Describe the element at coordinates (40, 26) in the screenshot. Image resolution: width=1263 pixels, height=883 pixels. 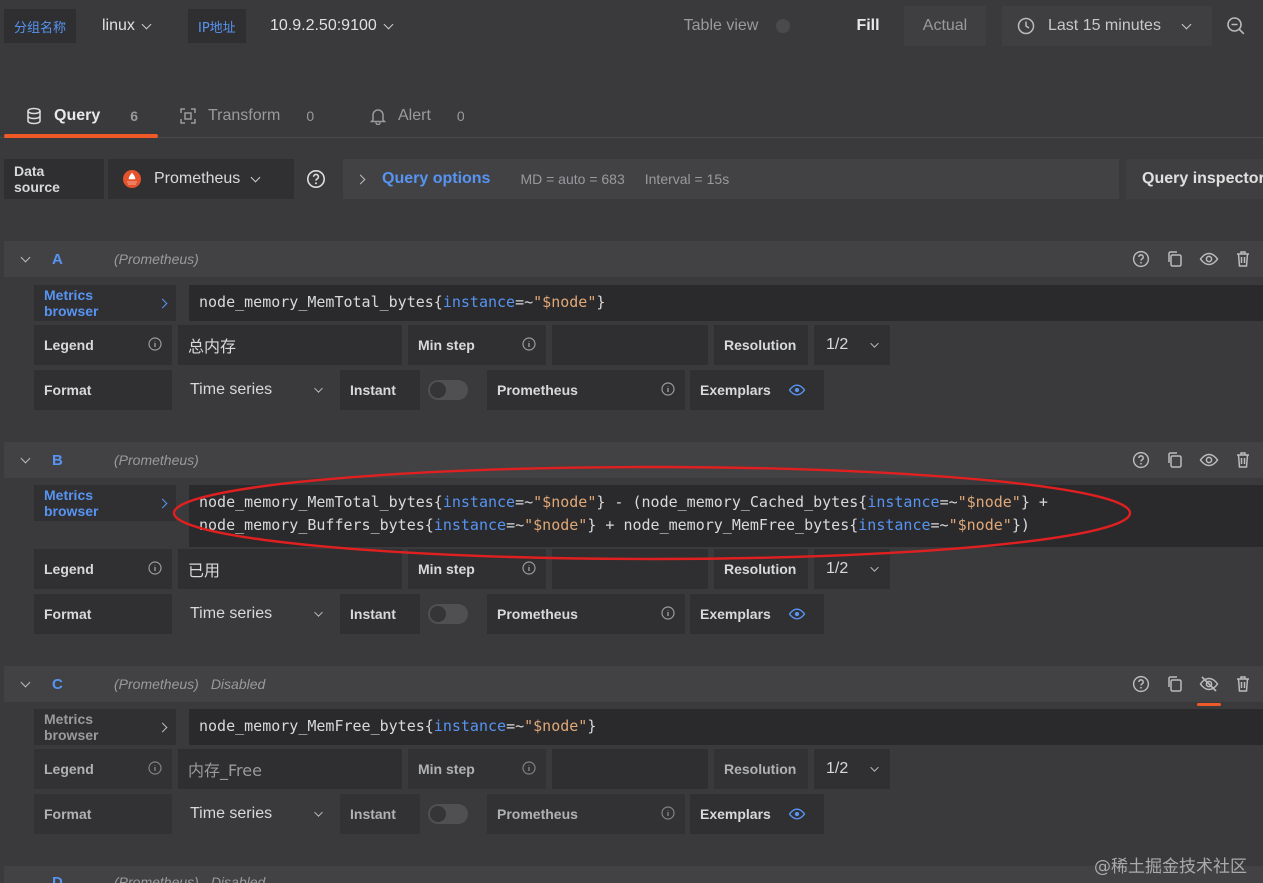
I see `variable-label-group: 分组名称` at that location.